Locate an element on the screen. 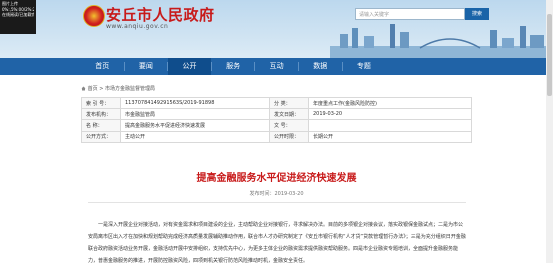 This screenshot has height=267, width=553. site-url: www.anqiu.gov.cn is located at coordinates (137, 26).